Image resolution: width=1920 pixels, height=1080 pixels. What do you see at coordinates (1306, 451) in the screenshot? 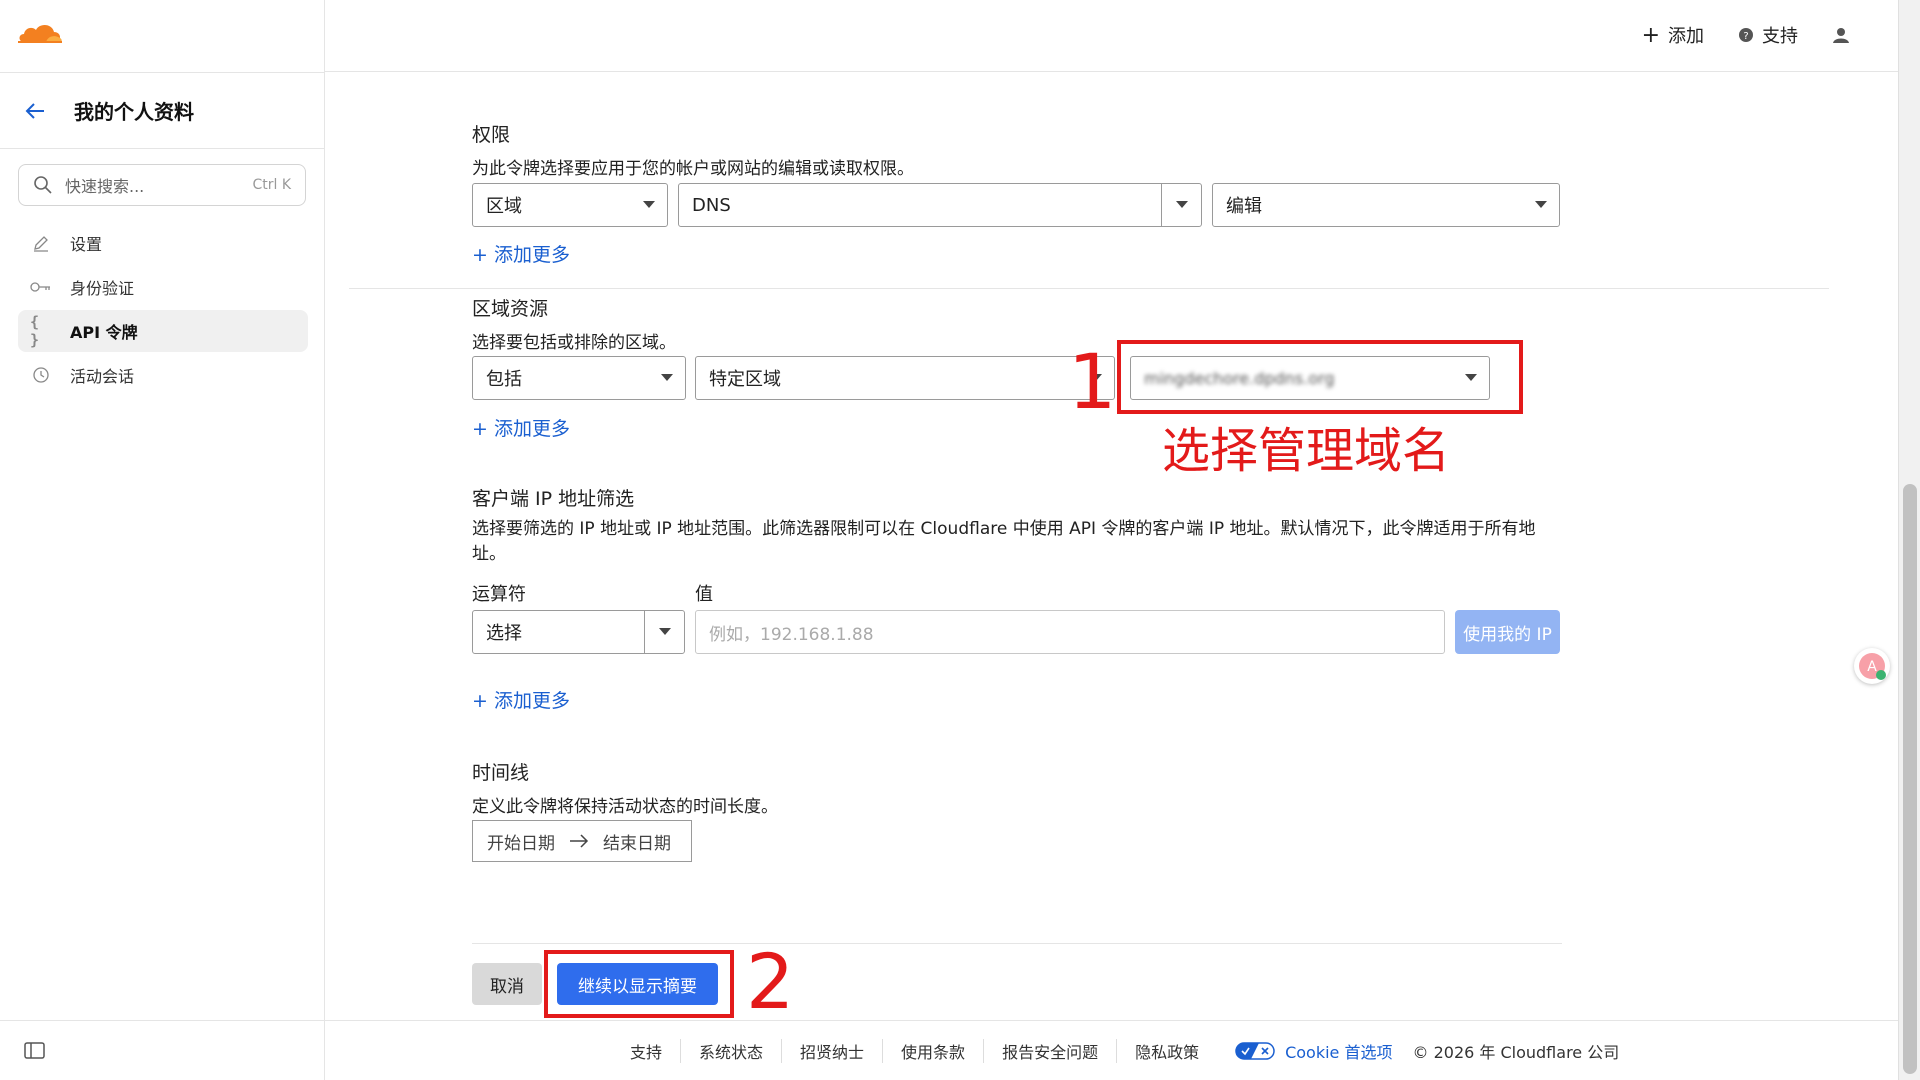
I see `annotation-label-1: 选择管理域名` at bounding box center [1306, 451].